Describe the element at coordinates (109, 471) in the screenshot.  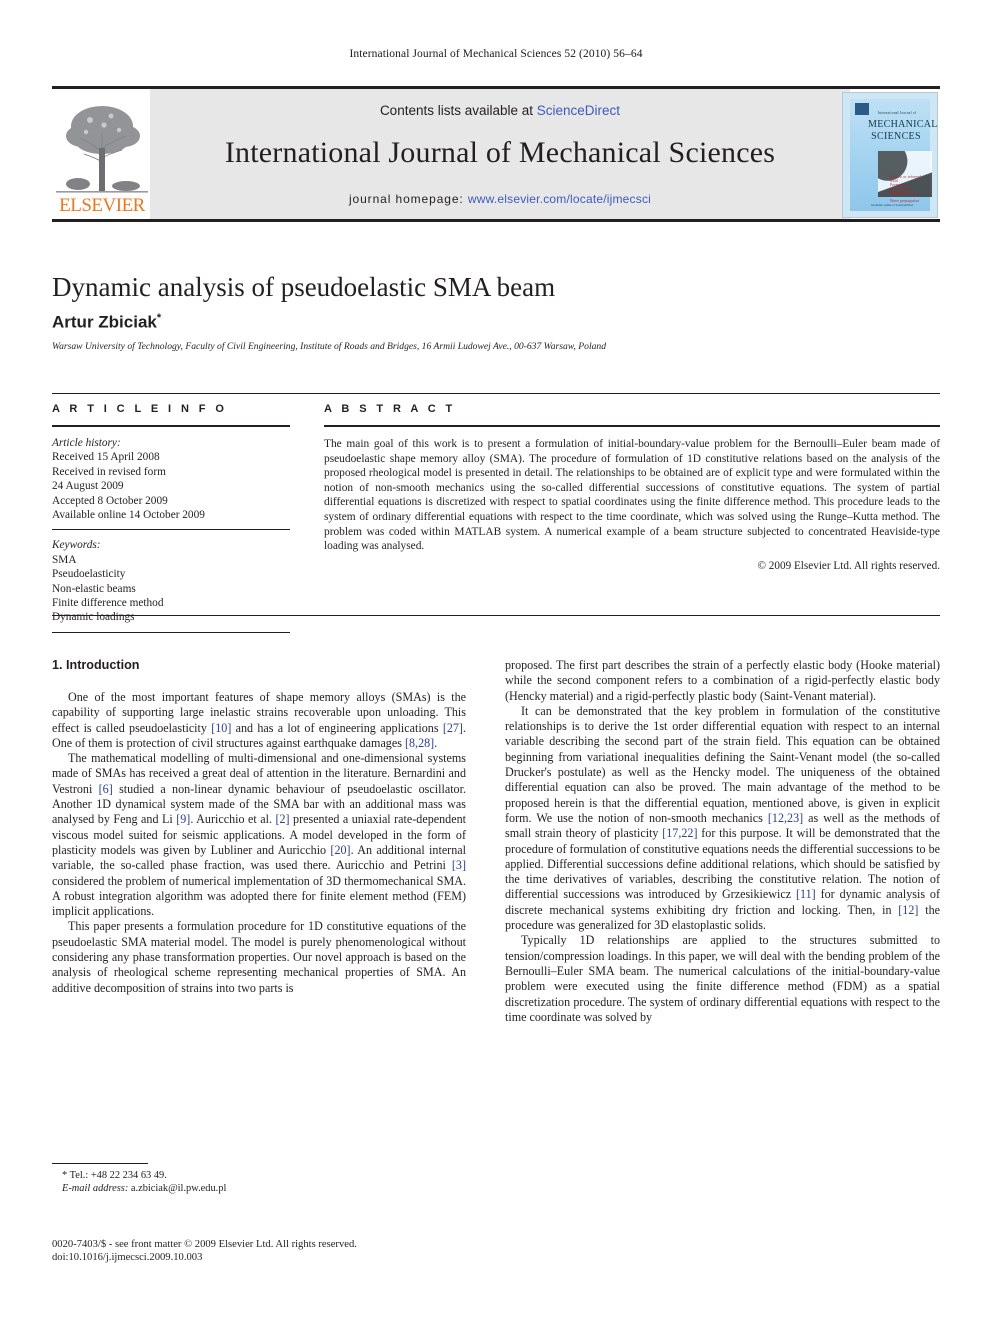
I see `history-item: Received in revised form` at that location.